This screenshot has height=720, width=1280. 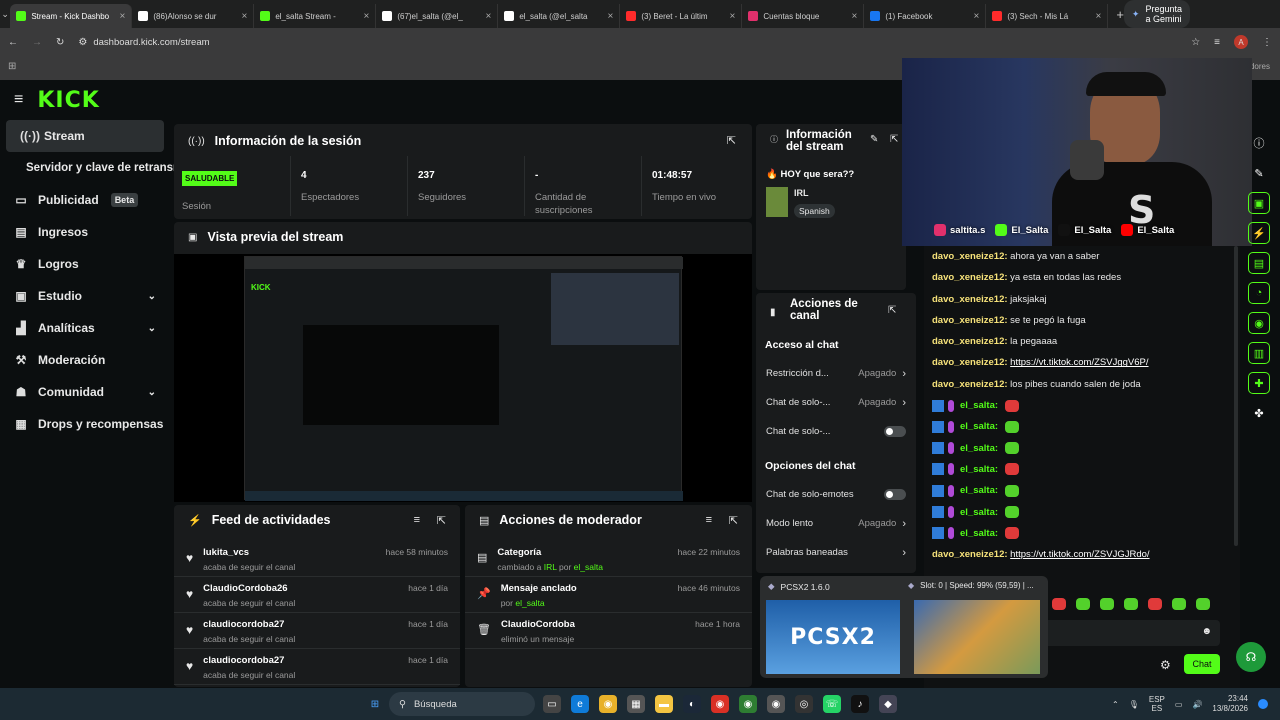 What do you see at coordinates (552, 704) in the screenshot?
I see `task-view-icon: ▭` at bounding box center [552, 704].